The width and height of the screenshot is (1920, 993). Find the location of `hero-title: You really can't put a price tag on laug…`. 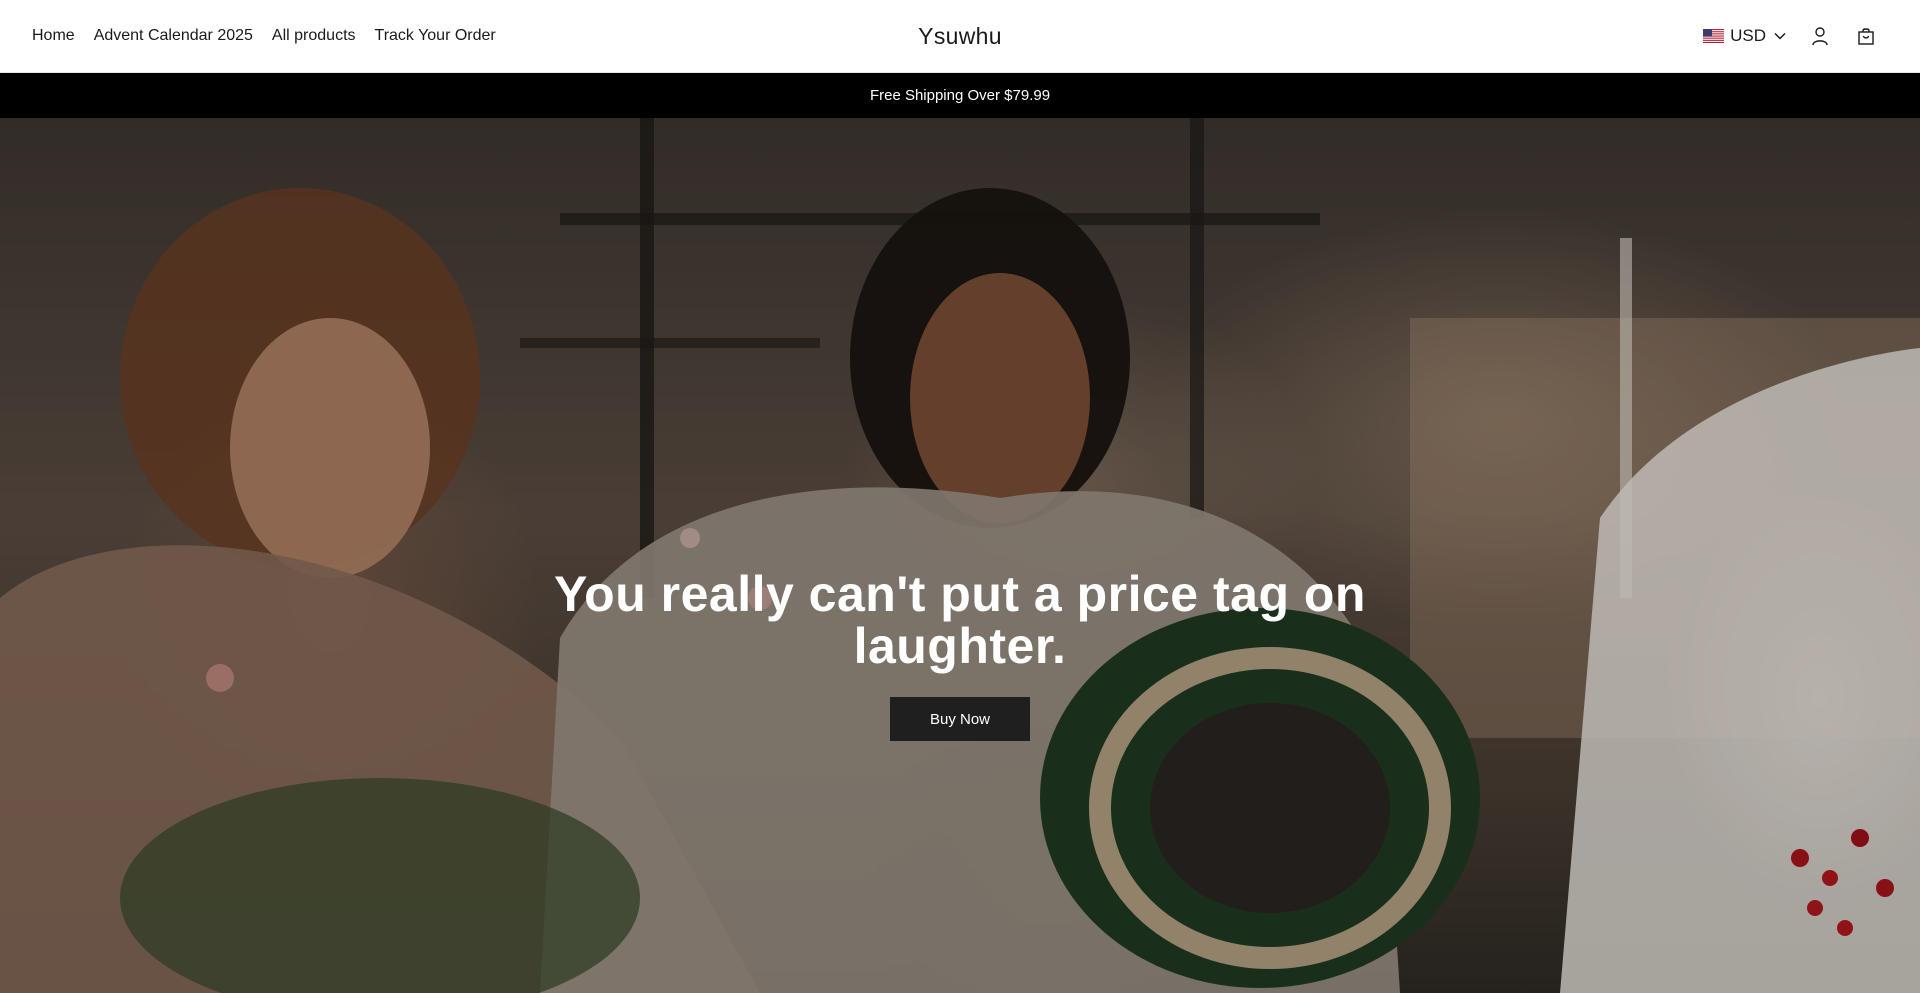

hero-title: You really can't put a price tag on laug… is located at coordinates (960, 620).